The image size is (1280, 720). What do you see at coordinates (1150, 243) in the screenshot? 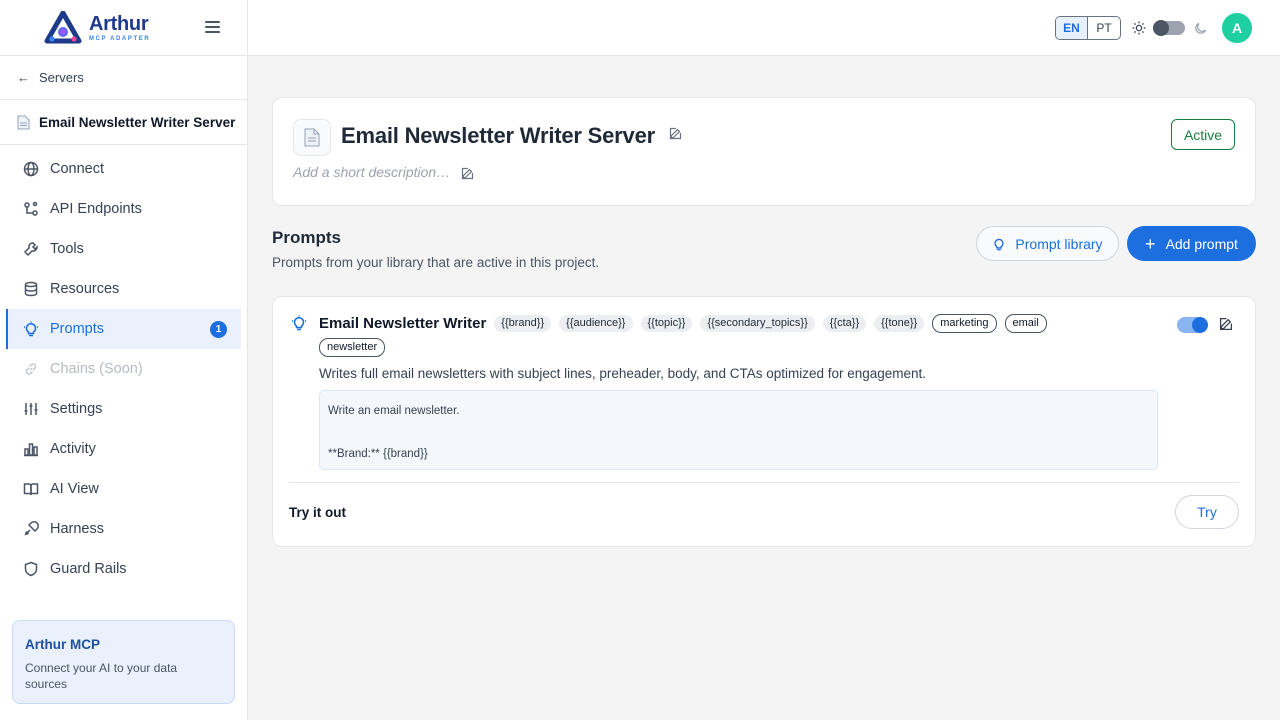
I see `plus-icon: +` at bounding box center [1150, 243].